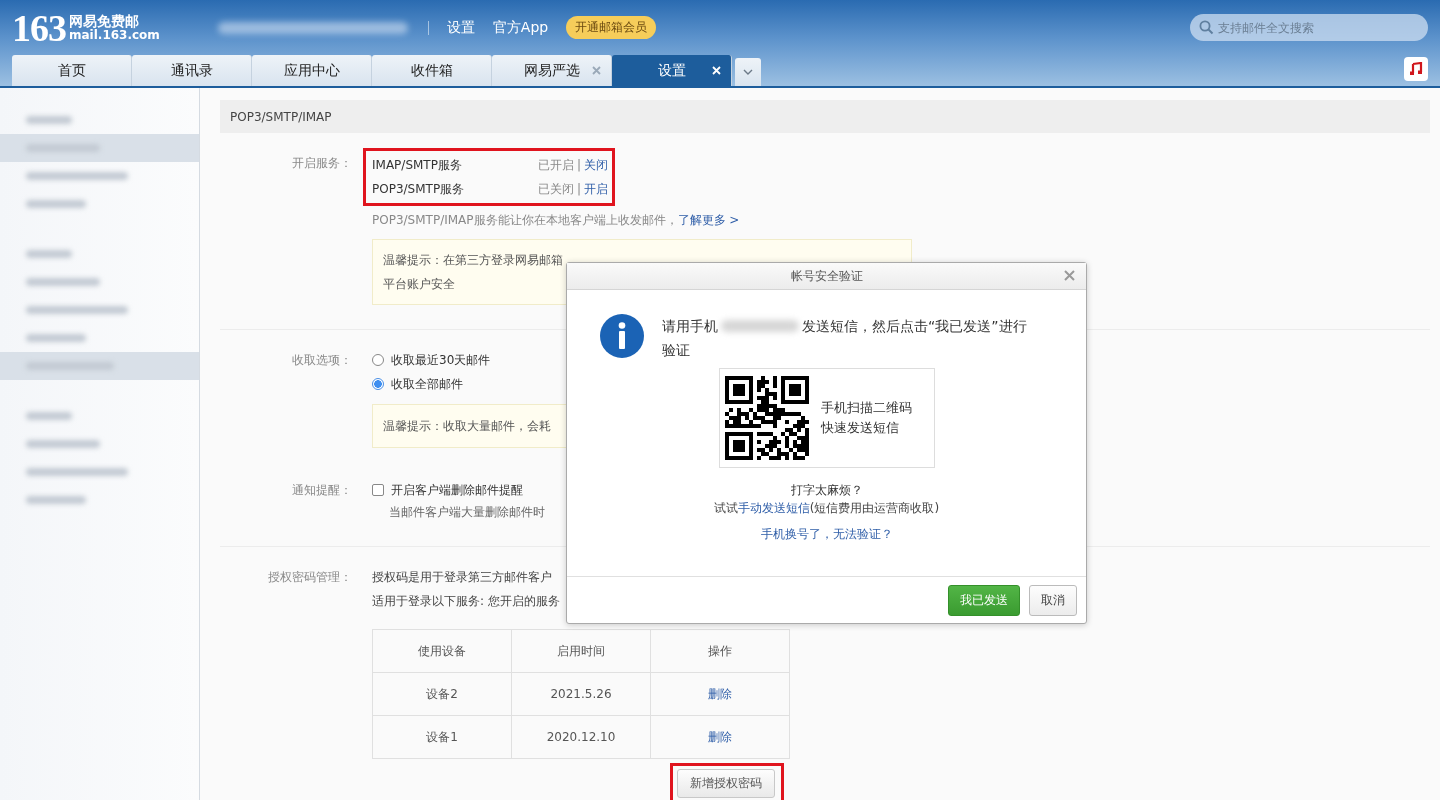  What do you see at coordinates (596, 189) in the screenshot?
I see `toggle-link: 开启` at bounding box center [596, 189].